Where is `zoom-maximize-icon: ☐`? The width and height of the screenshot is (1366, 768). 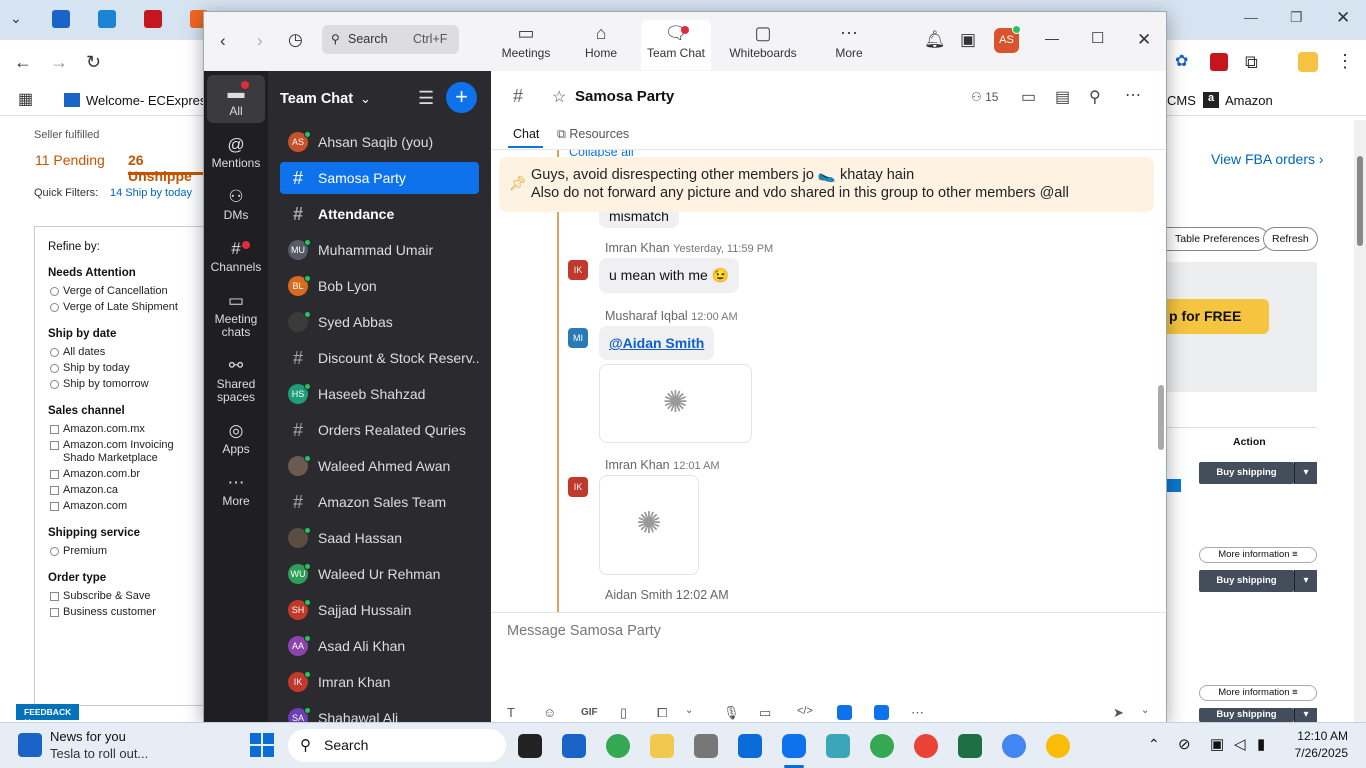 zoom-maximize-icon: ☐ is located at coordinates (1097, 38).